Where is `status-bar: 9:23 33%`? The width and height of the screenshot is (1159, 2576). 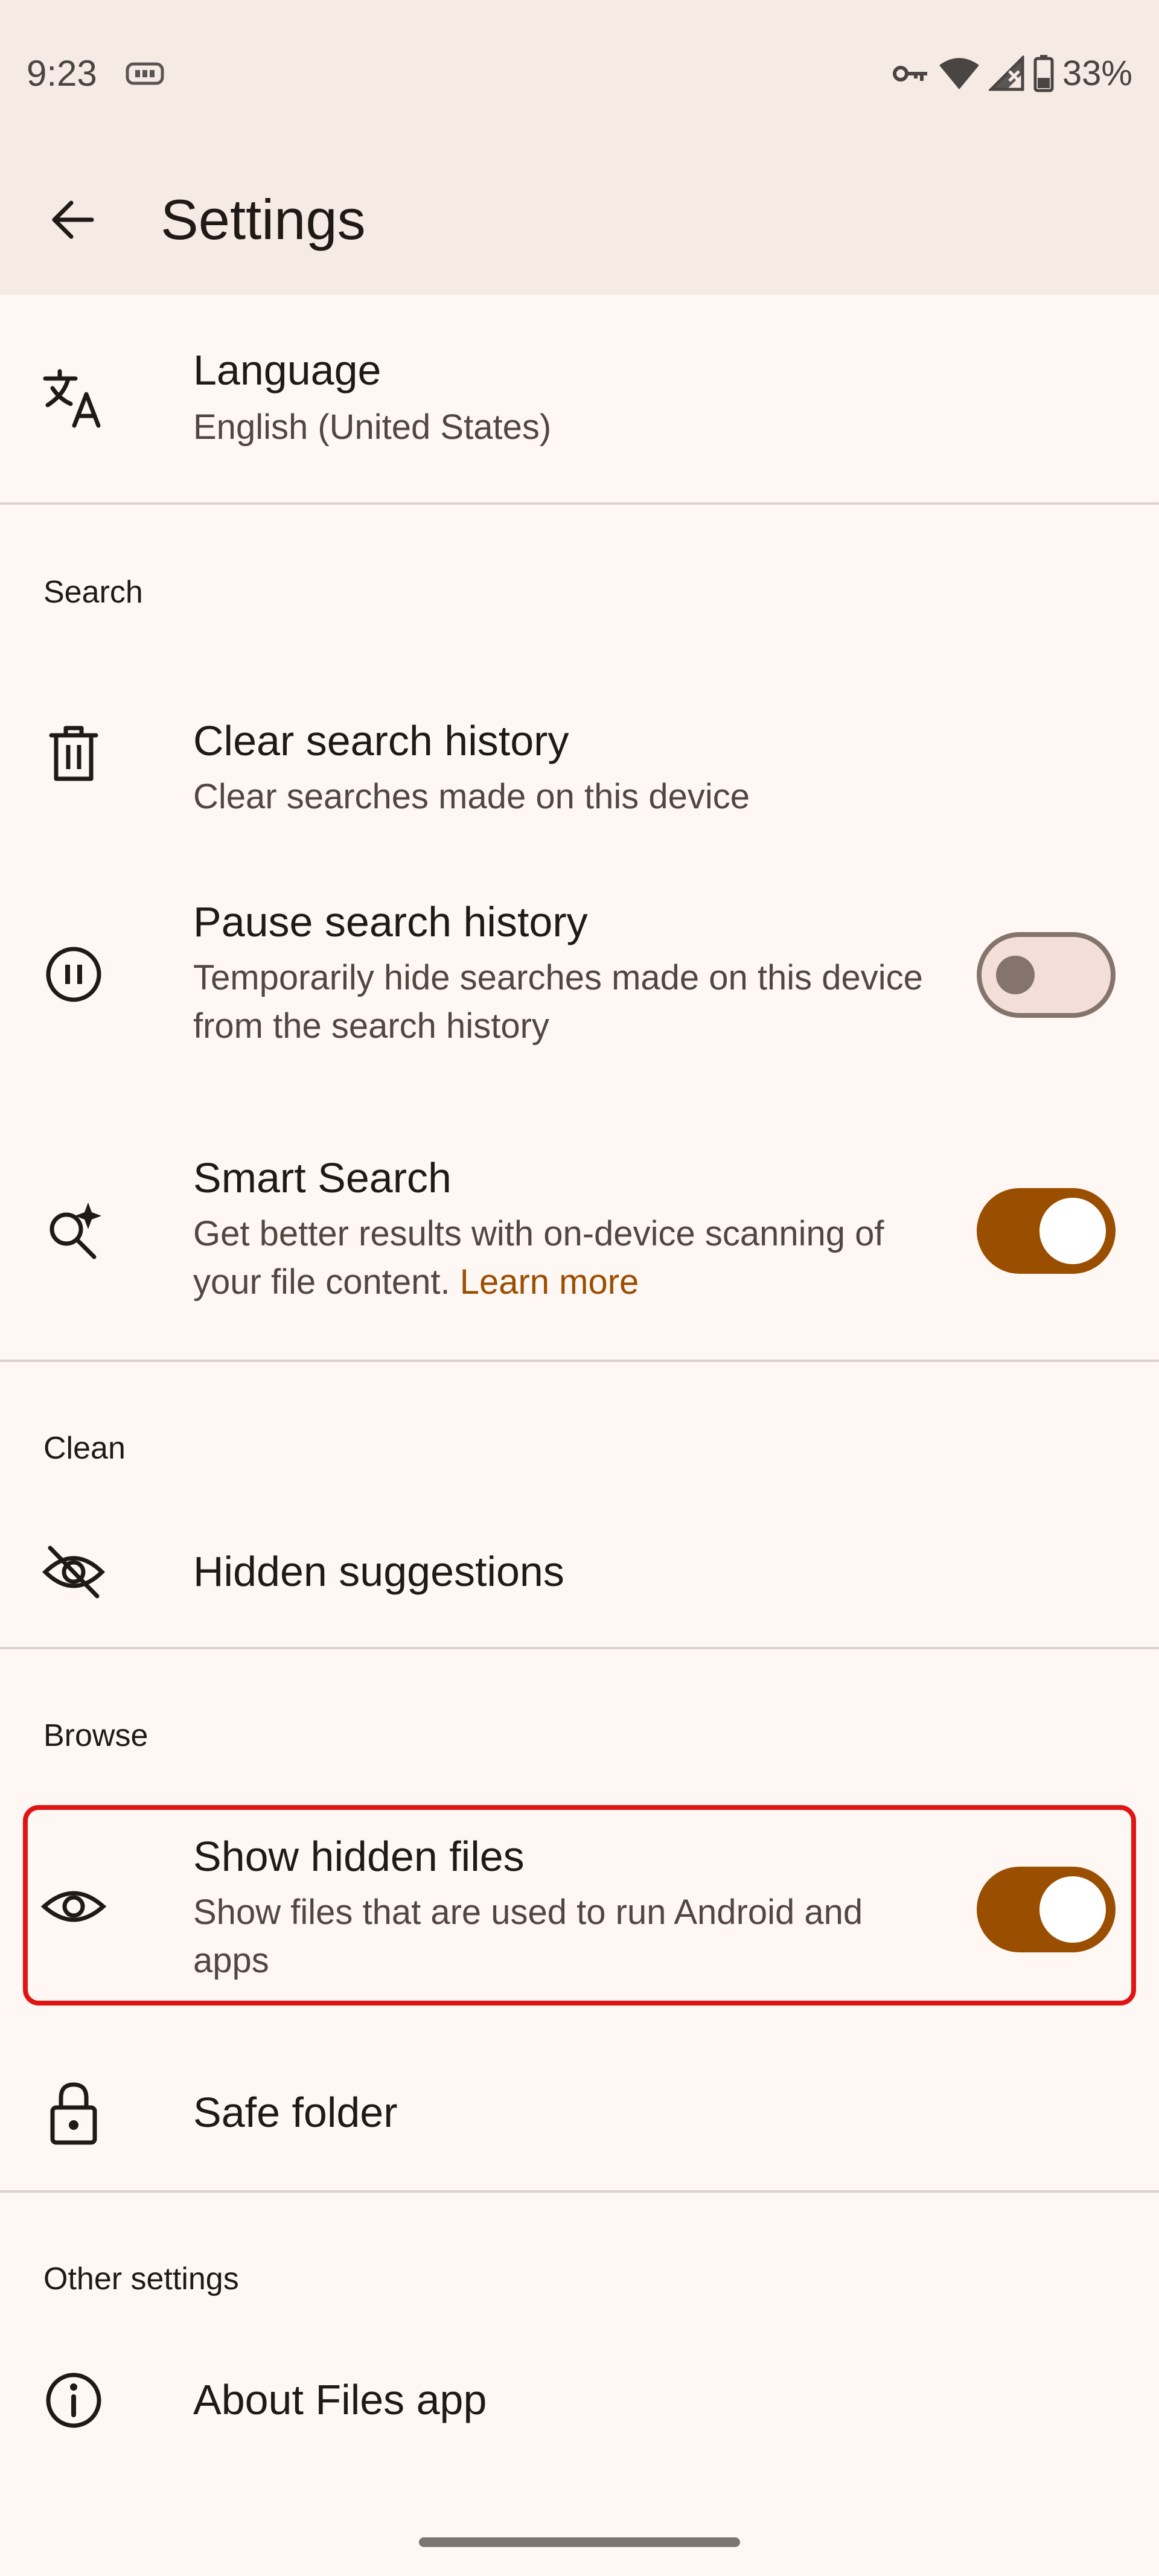 status-bar: 9:23 33% is located at coordinates (579, 73).